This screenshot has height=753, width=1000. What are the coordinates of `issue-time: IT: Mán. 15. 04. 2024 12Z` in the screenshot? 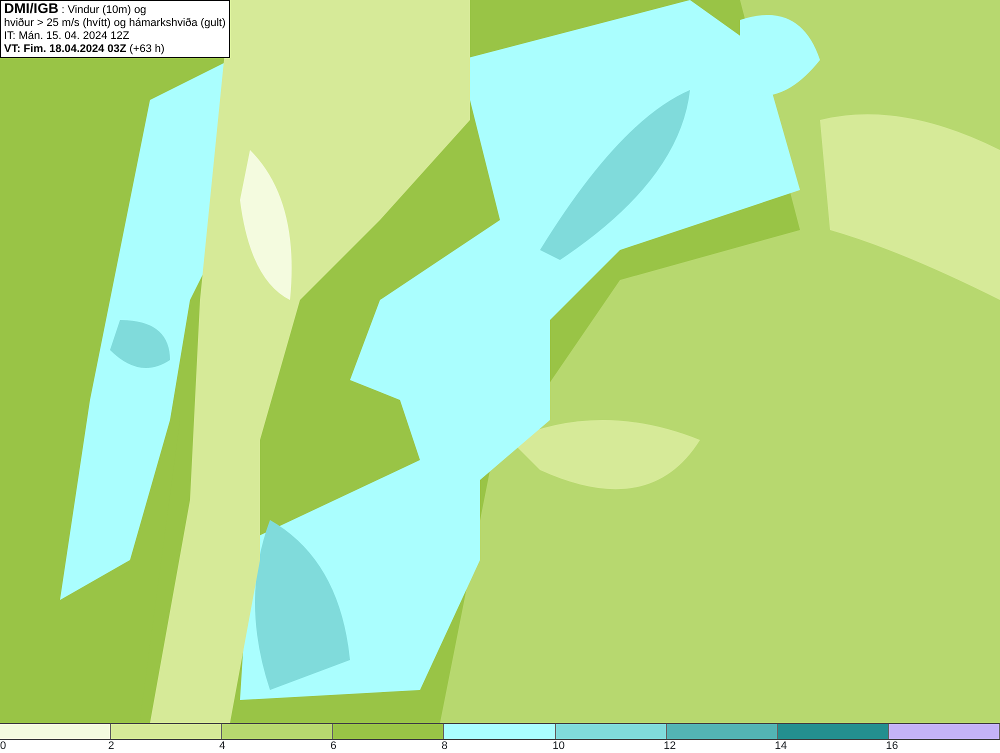 It's located at (67, 36).